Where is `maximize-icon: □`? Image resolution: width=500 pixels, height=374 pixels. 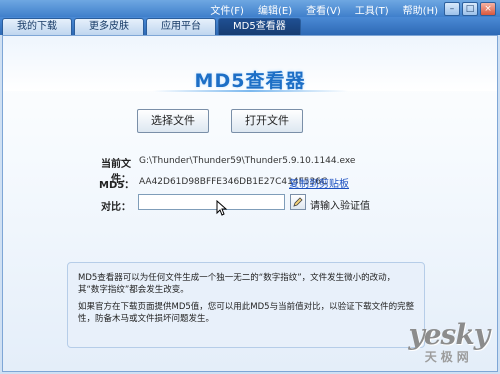
maximize-icon: □ is located at coordinates (470, 9).